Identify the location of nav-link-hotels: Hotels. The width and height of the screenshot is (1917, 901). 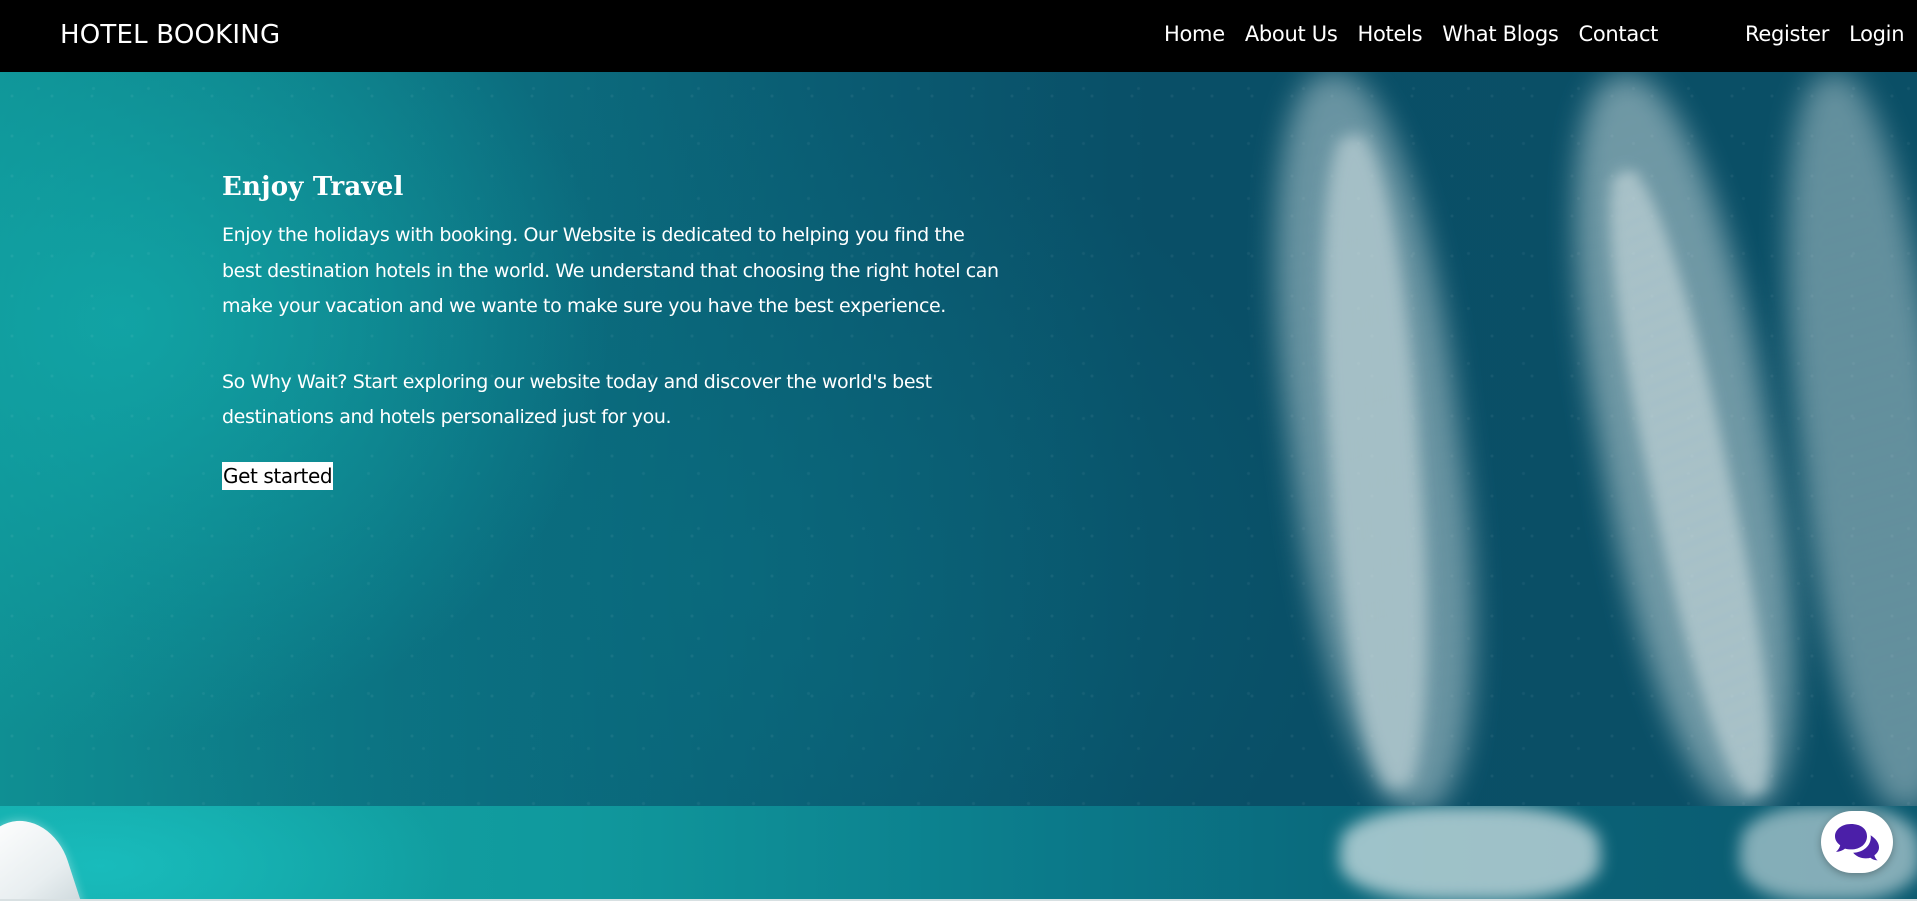
(1390, 34).